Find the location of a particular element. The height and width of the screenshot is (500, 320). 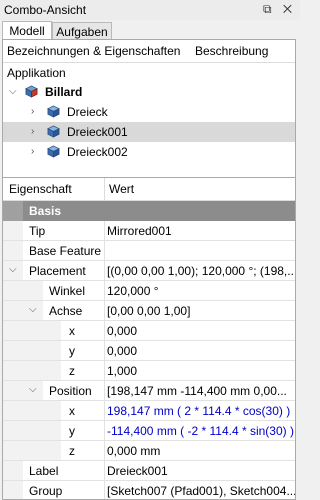

prop-name: Group is located at coordinates (46, 491).